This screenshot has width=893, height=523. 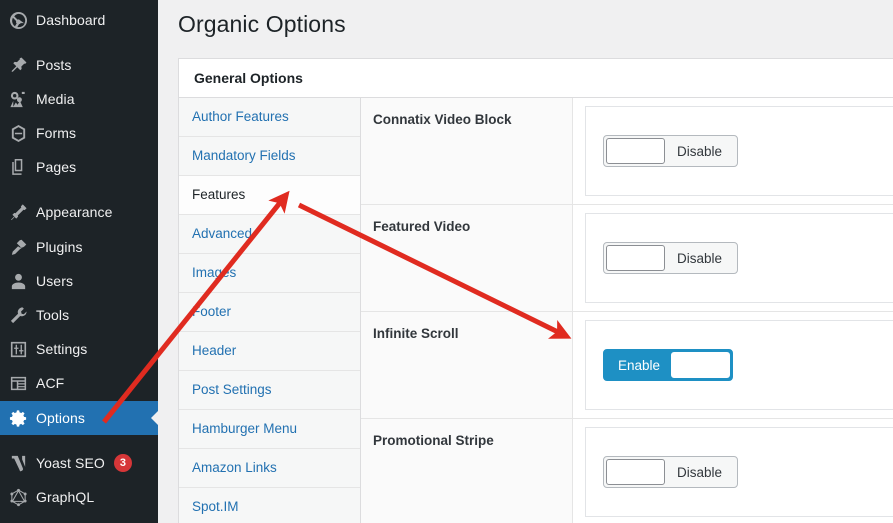 I want to click on settings-tab-author-features: Author Features, so click(x=269, y=117).